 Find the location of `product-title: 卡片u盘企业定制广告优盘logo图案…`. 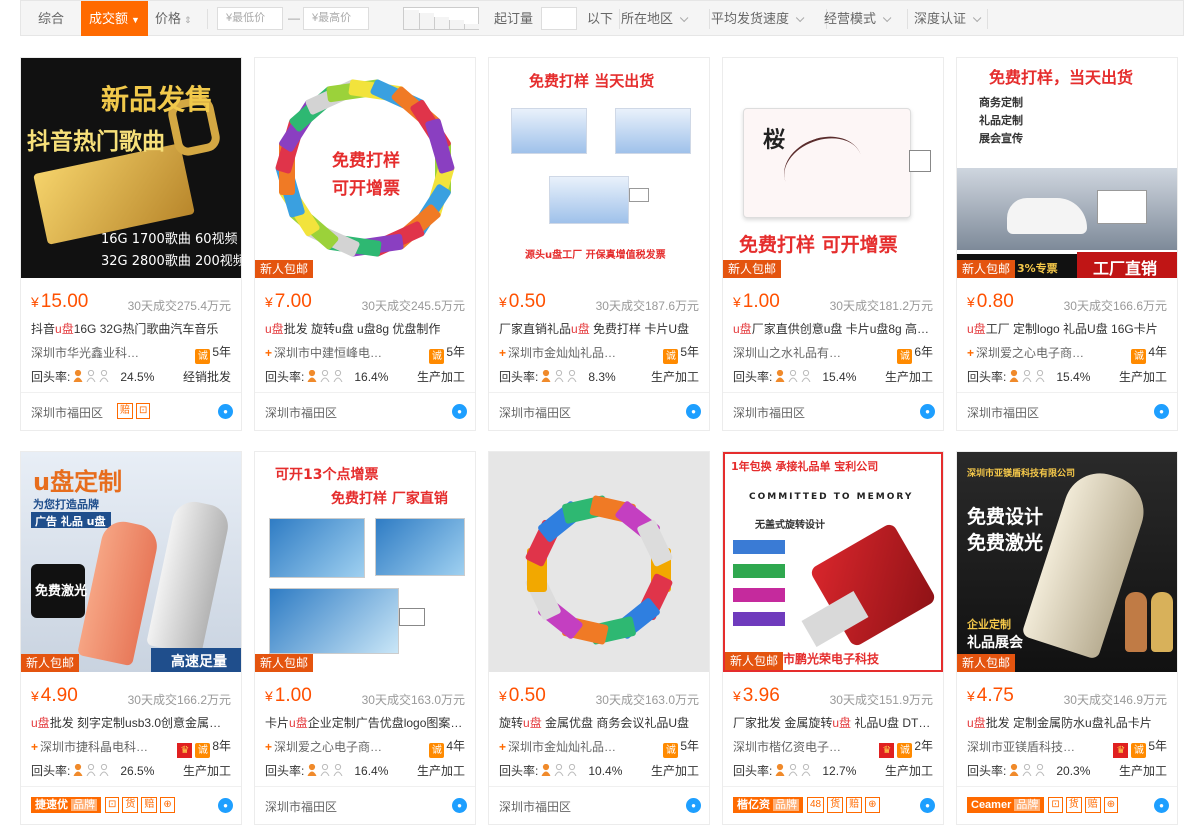

product-title: 卡片u盘企业定制广告优盘logo图案… is located at coordinates (365, 722).